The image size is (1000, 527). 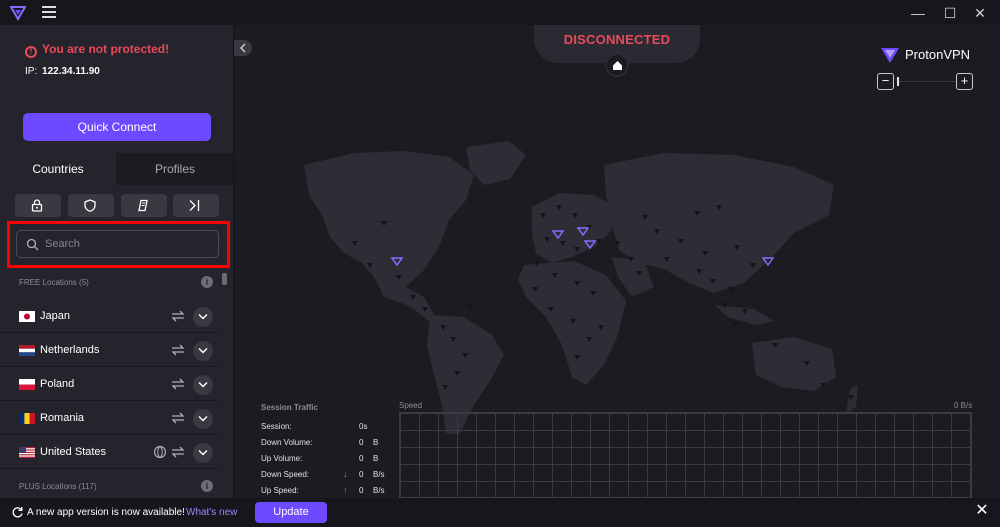 What do you see at coordinates (898, 81) in the screenshot?
I see `zoom-slider-handle` at bounding box center [898, 81].